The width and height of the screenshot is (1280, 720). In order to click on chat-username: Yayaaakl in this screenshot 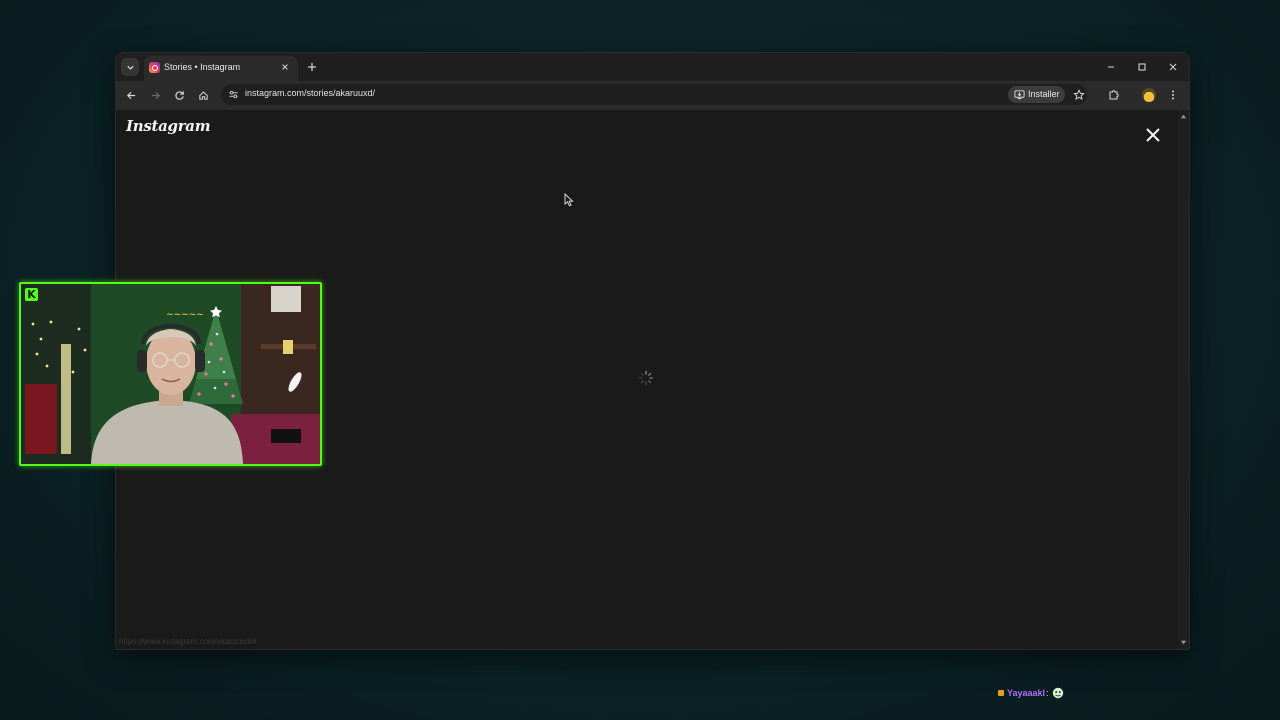, I will do `click(1026, 692)`.